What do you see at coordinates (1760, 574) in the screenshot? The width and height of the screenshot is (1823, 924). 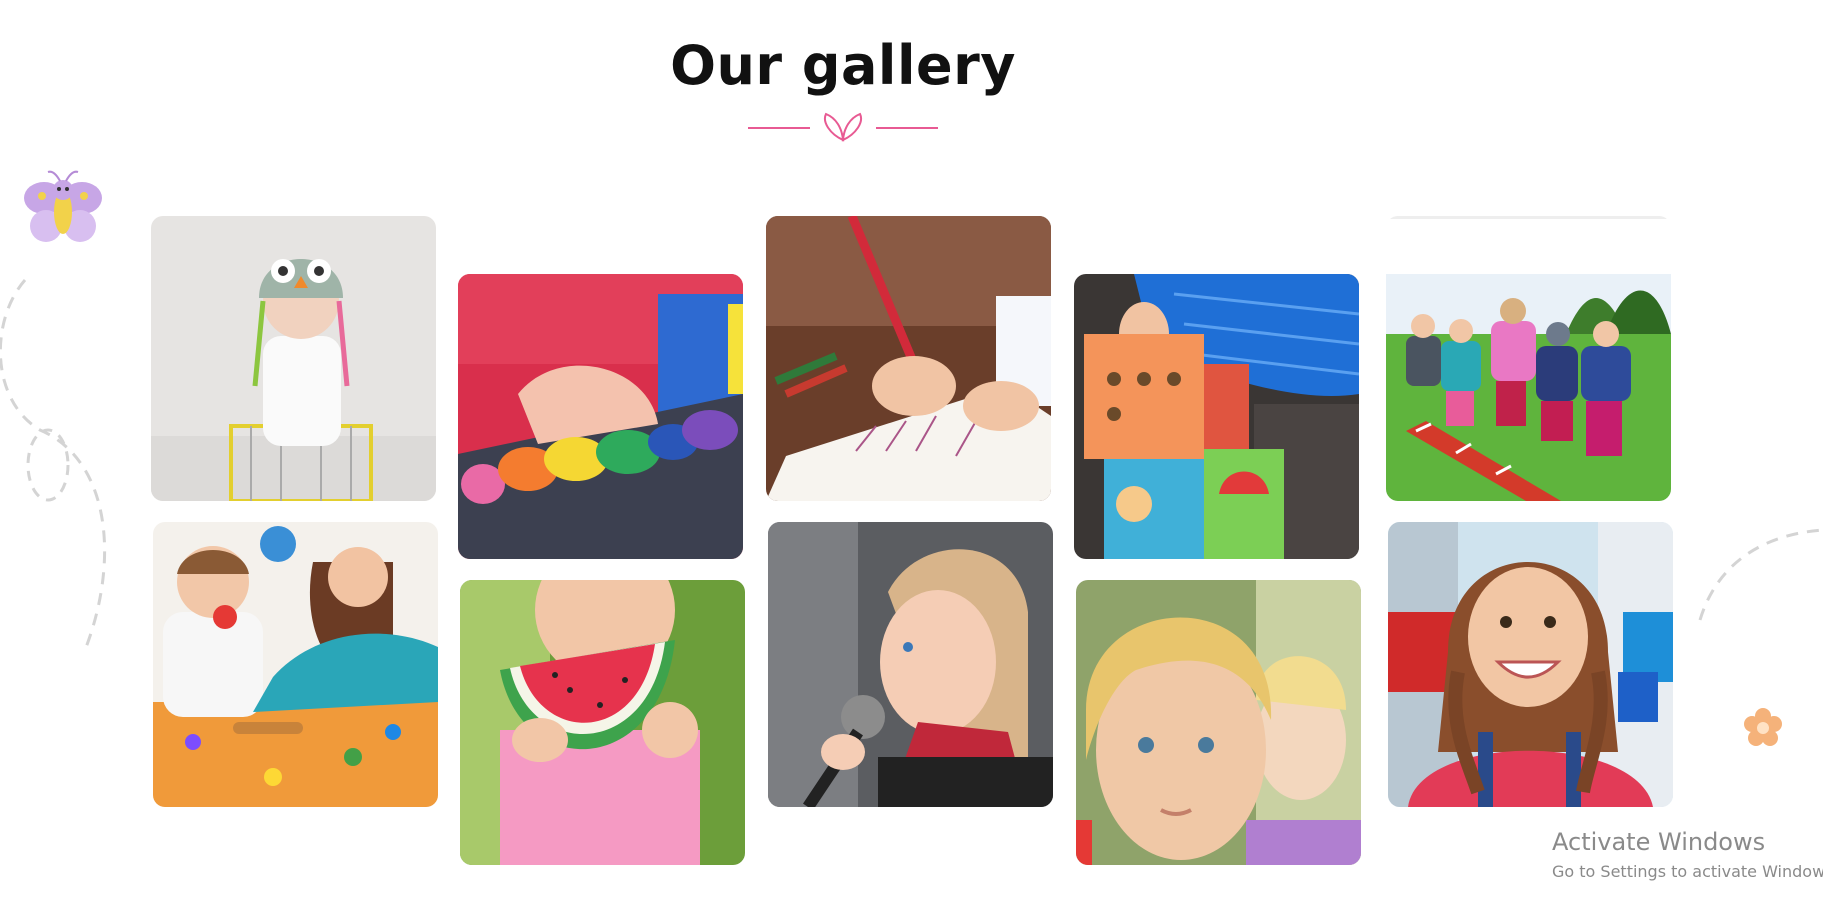 I see `dashed-path-decoration-right` at bounding box center [1760, 574].